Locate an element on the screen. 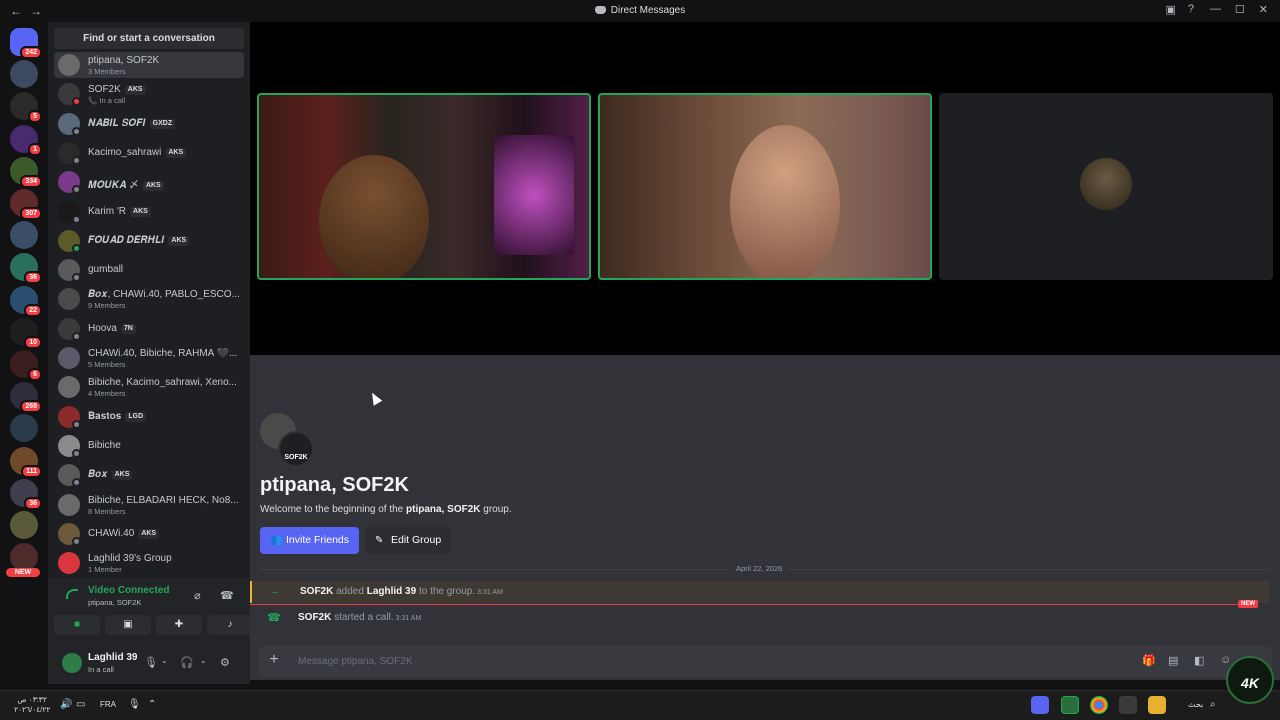 This screenshot has width=1280, height=720. dm-item: 𝐁𝐚𝐬𝐭𝐨𝐬 LGD is located at coordinates (149, 417).